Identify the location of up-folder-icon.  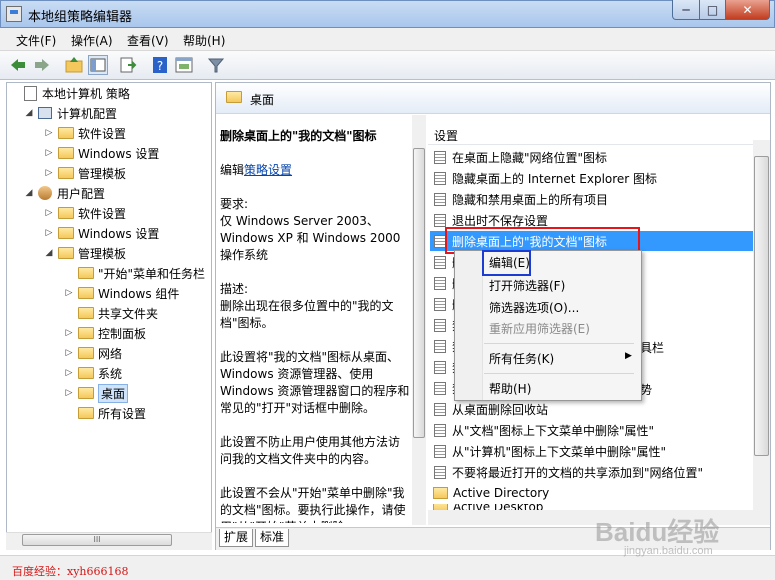
(74, 65).